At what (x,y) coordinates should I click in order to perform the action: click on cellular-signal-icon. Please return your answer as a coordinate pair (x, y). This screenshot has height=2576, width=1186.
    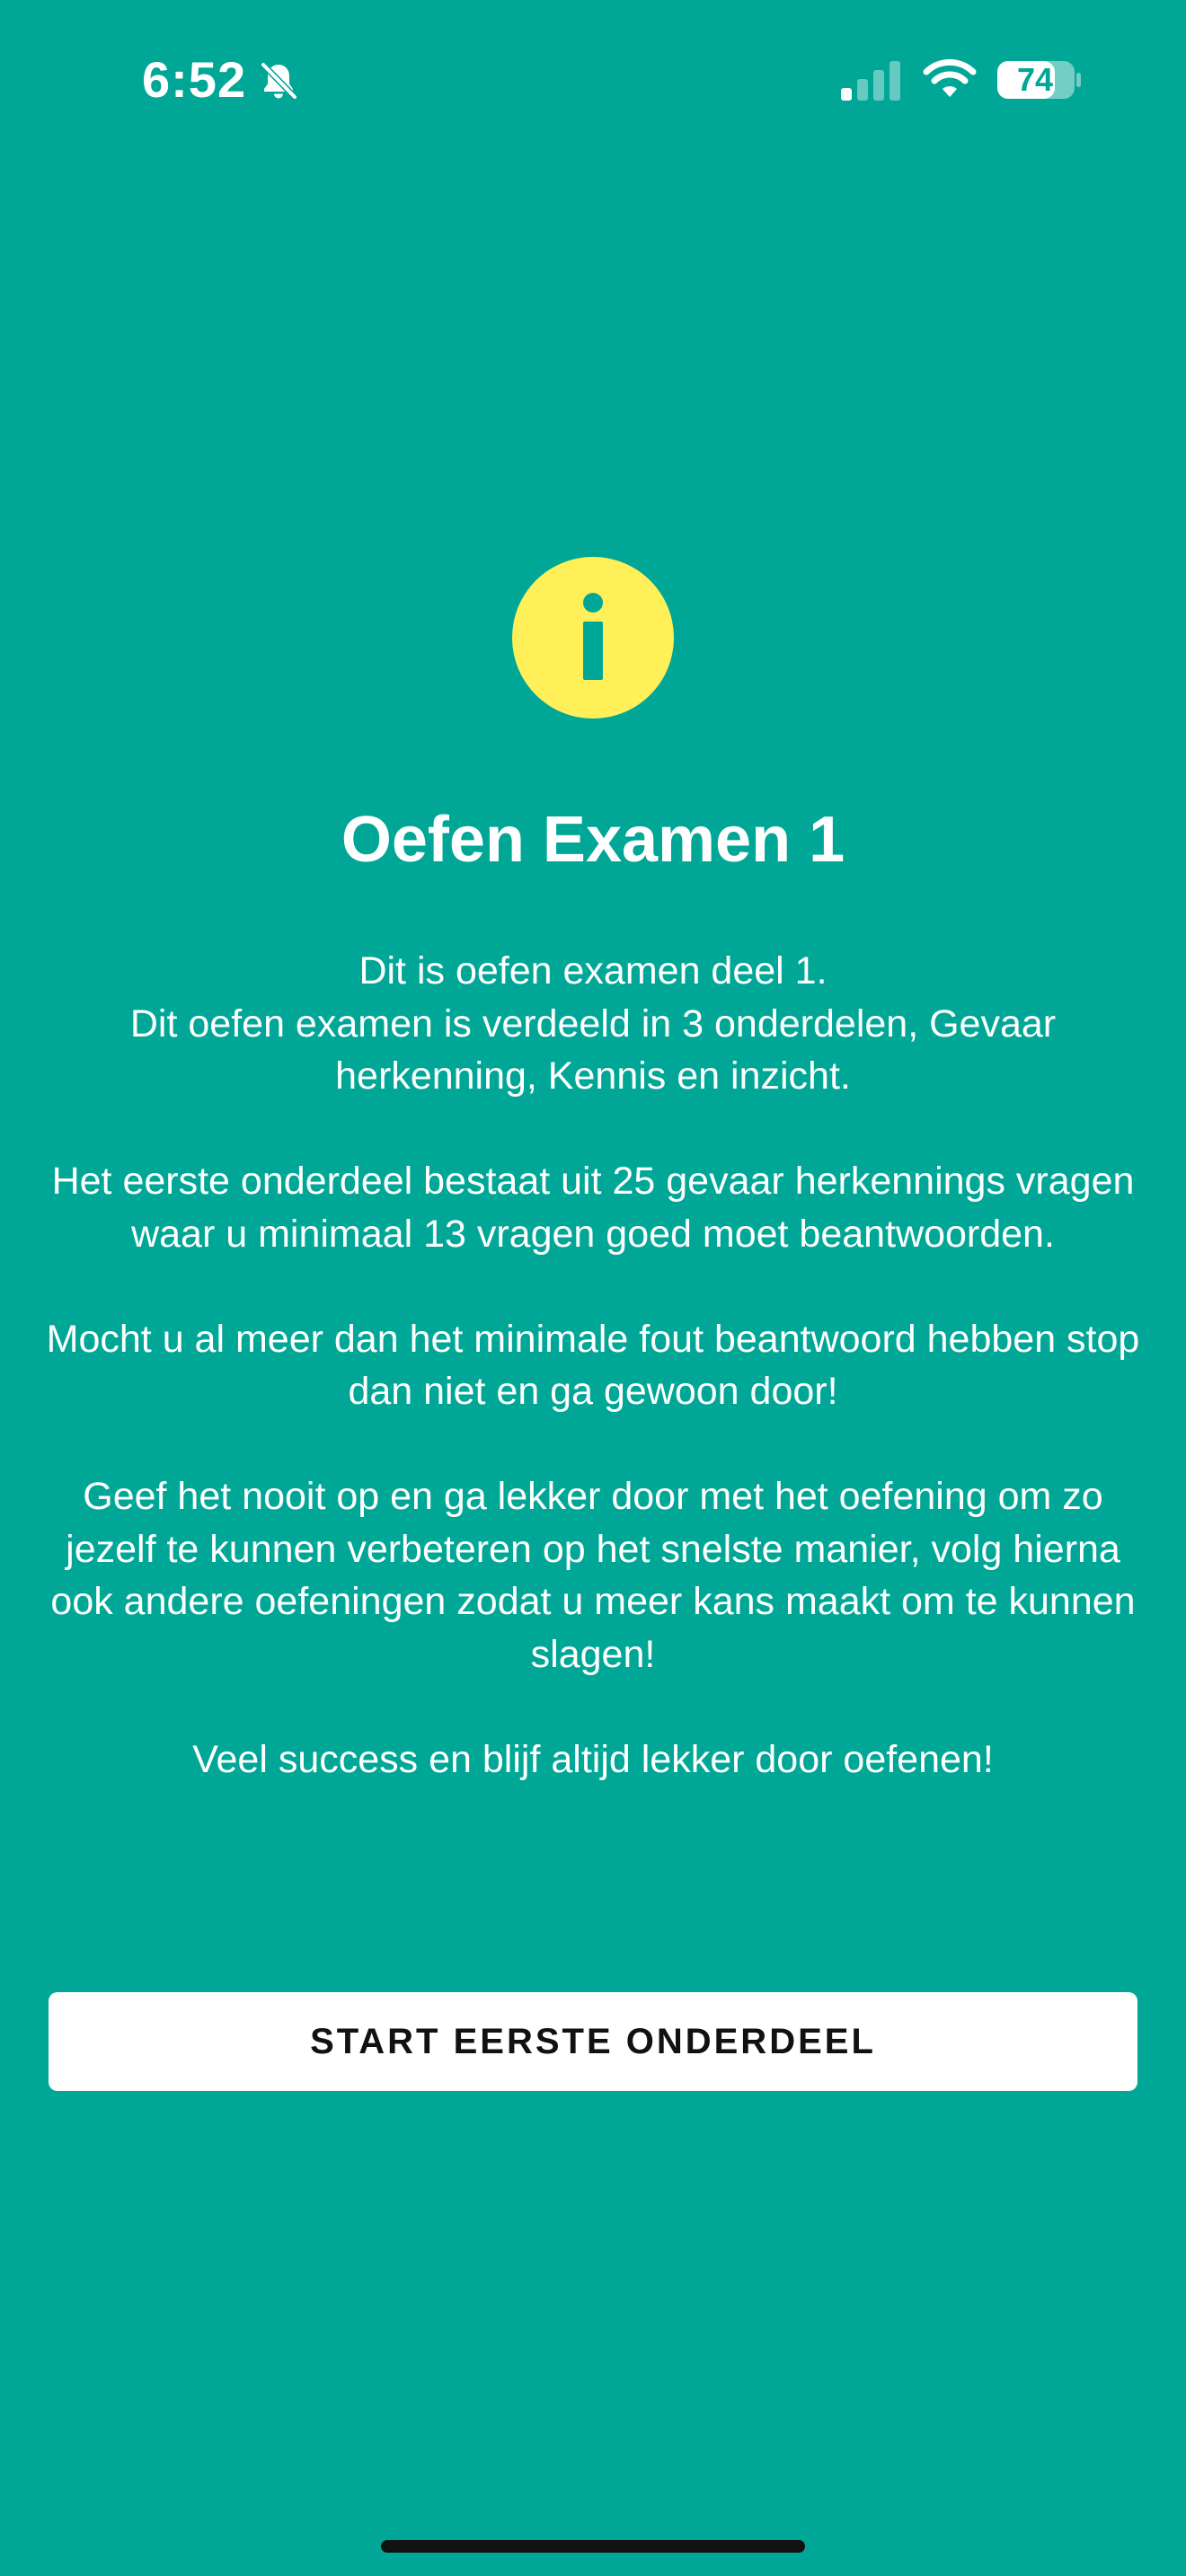
    Looking at the image, I should click on (870, 81).